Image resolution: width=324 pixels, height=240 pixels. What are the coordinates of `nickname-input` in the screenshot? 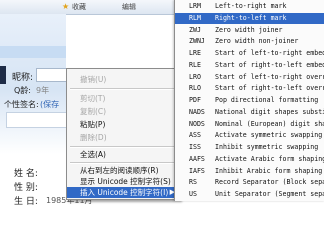 It's located at (52, 75).